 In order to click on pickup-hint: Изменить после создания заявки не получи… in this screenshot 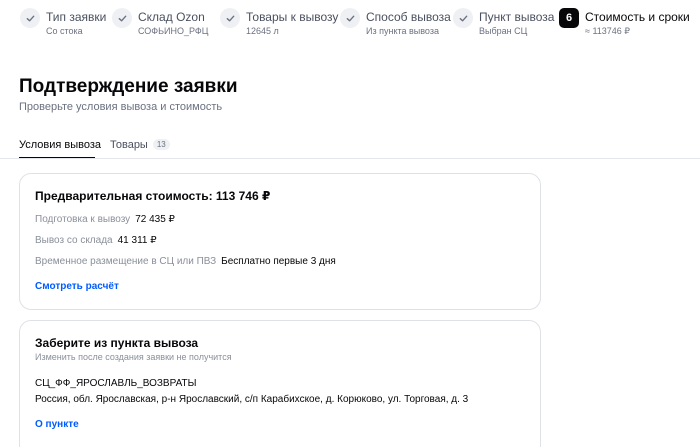, I will do `click(133, 357)`.